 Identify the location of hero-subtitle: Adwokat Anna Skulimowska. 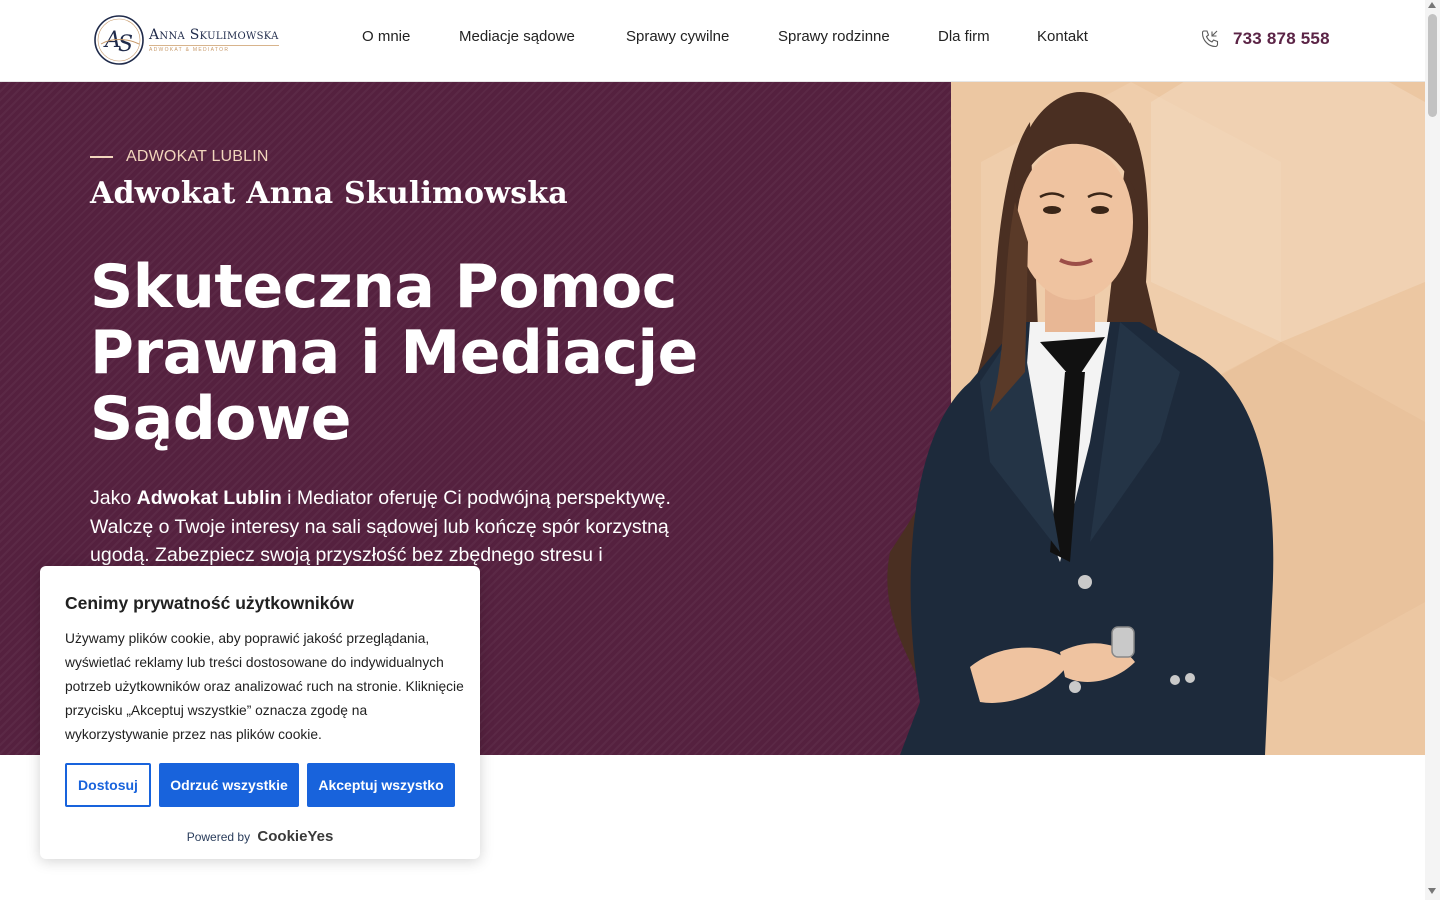
(329, 193).